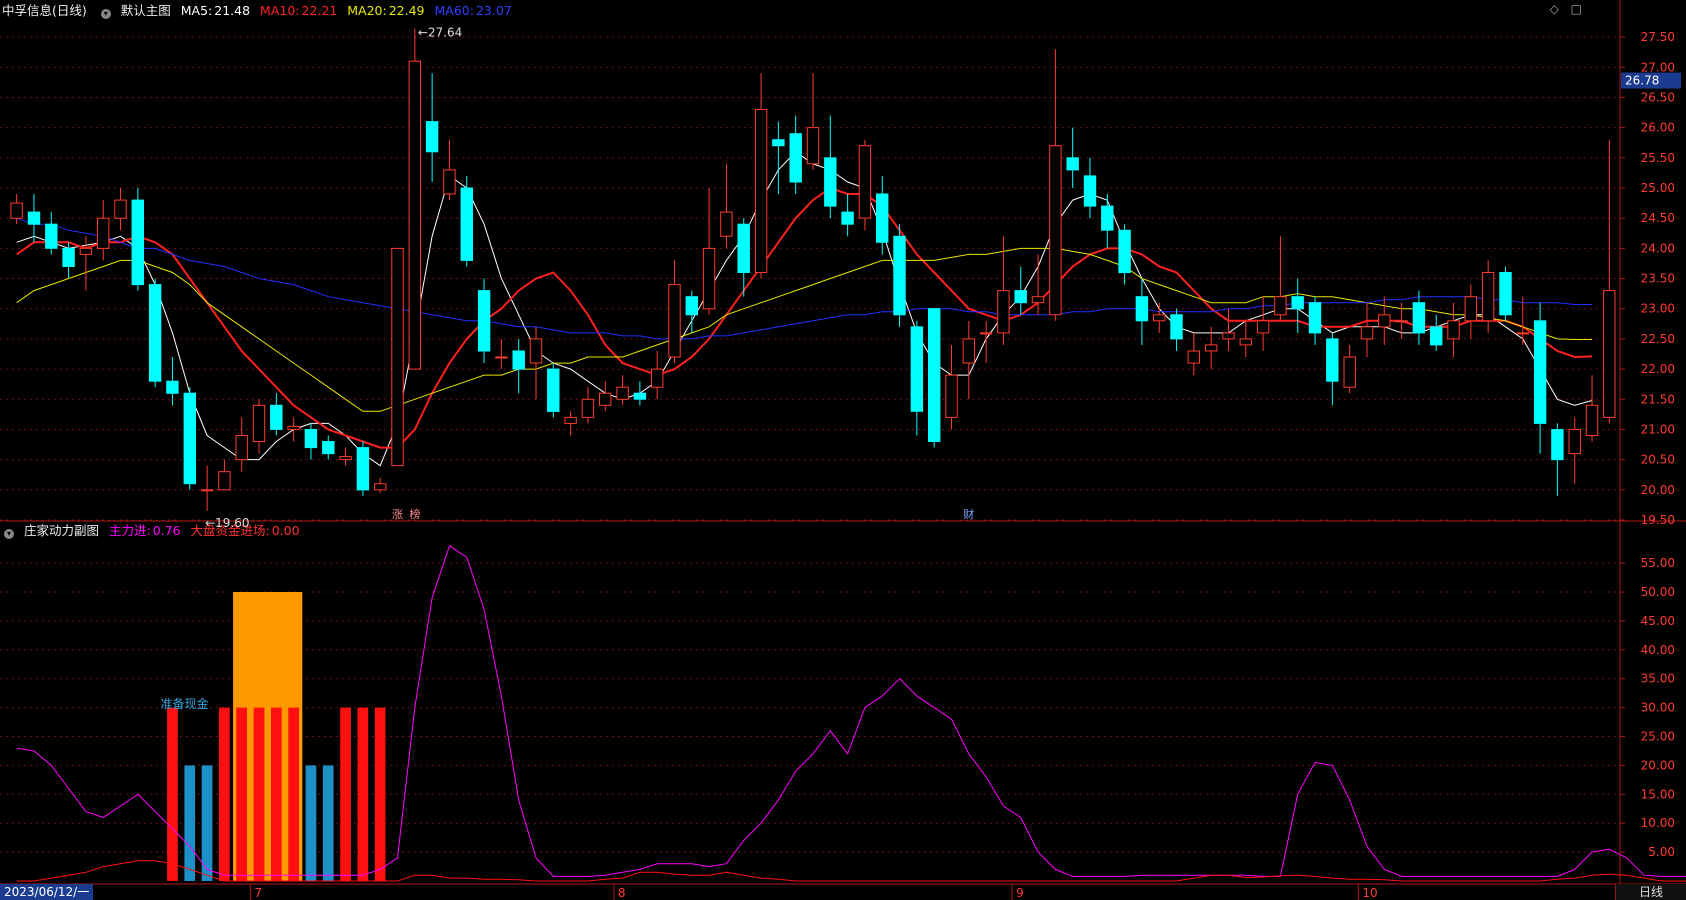 The height and width of the screenshot is (900, 1686). What do you see at coordinates (1658, 708) in the screenshot?
I see `sub-y-tick-label: 30.00` at bounding box center [1658, 708].